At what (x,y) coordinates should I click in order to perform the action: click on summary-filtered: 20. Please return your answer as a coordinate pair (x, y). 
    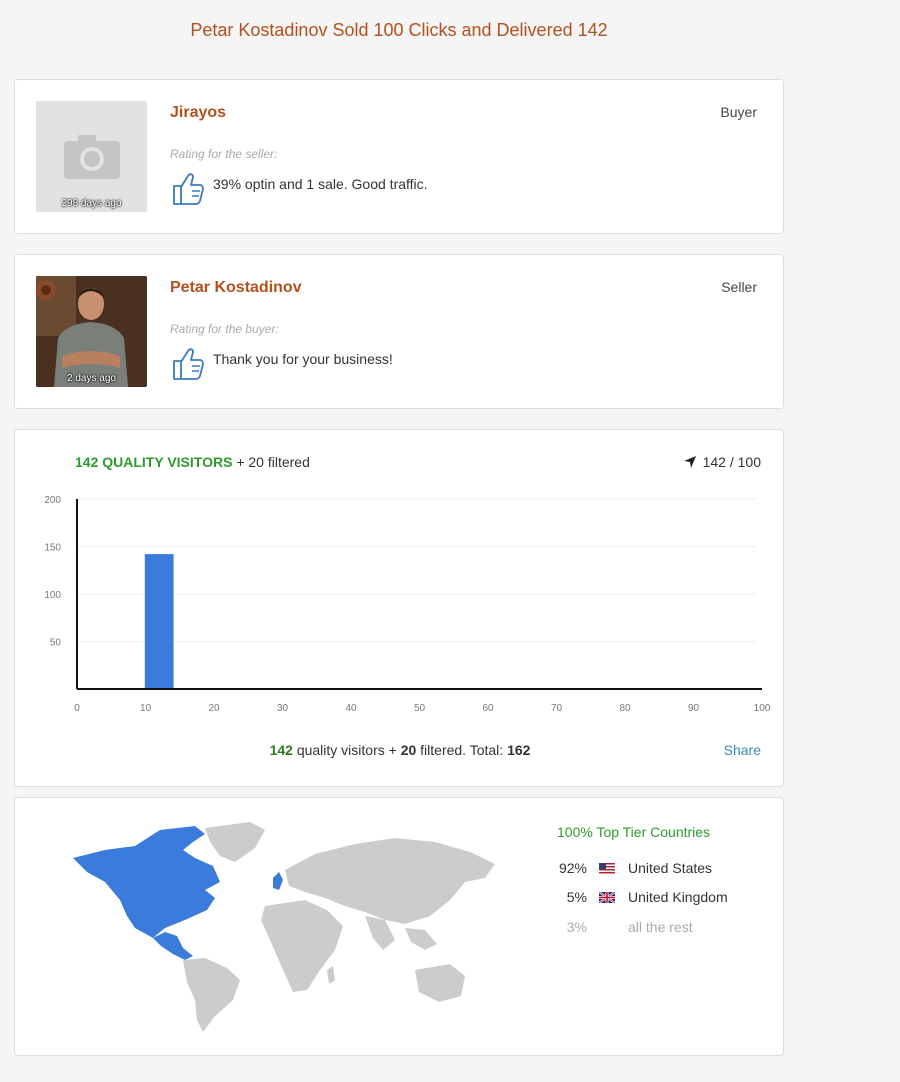
    Looking at the image, I should click on (408, 750).